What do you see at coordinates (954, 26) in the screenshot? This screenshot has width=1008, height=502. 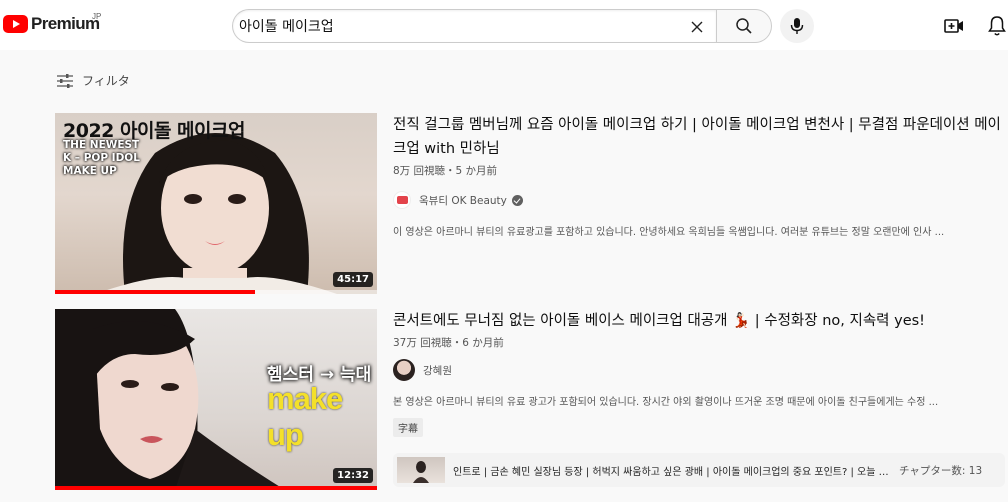 I see `create-video-icon` at bounding box center [954, 26].